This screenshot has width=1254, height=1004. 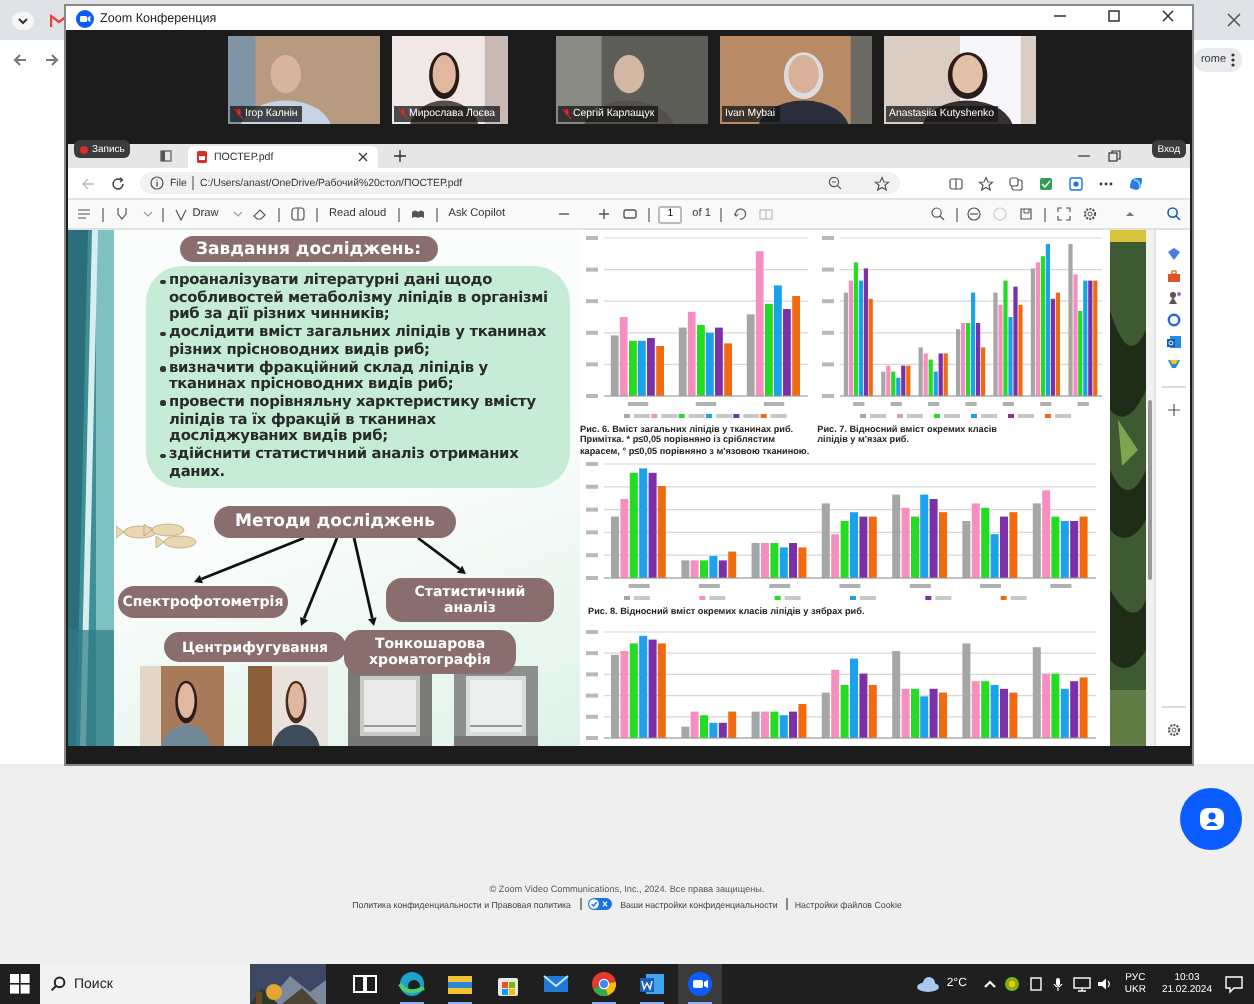 What do you see at coordinates (309, 249) in the screenshot?
I see `section-title: Завдання досліджень:` at bounding box center [309, 249].